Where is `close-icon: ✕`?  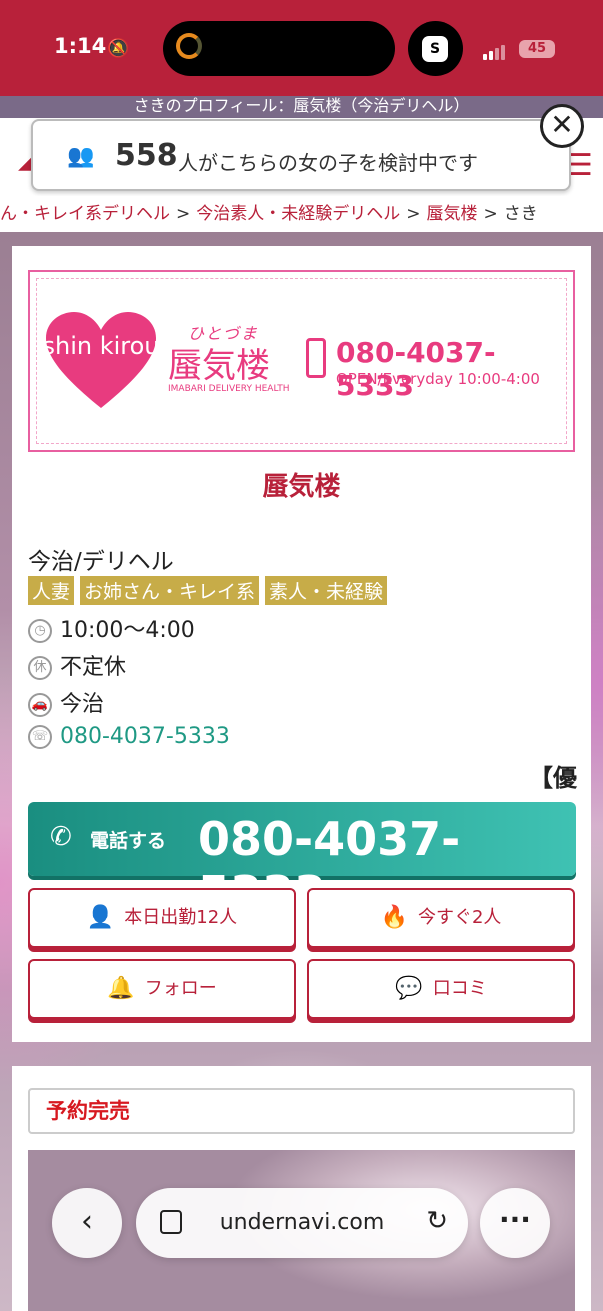
close-icon: ✕ is located at coordinates (562, 126).